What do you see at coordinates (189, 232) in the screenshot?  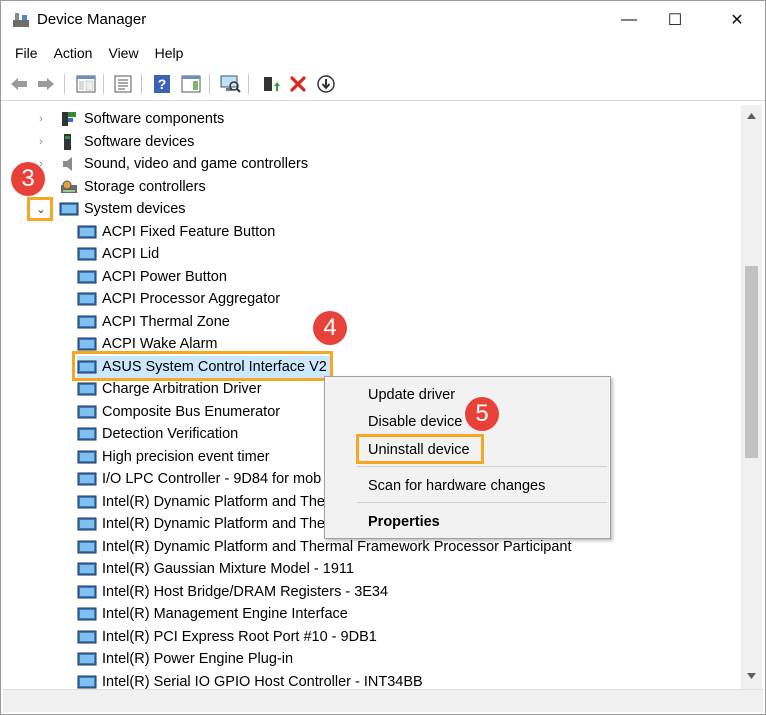 I see `tree-item-label: ACPI Fixed Feature Button` at bounding box center [189, 232].